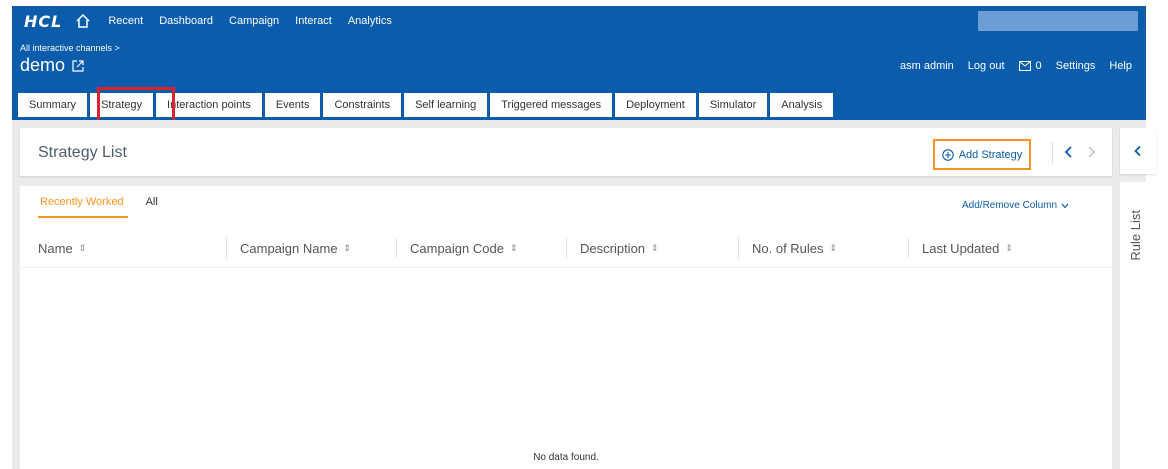 The width and height of the screenshot is (1168, 469). What do you see at coordinates (53, 105) in the screenshot?
I see `tab-summary: Summary` at bounding box center [53, 105].